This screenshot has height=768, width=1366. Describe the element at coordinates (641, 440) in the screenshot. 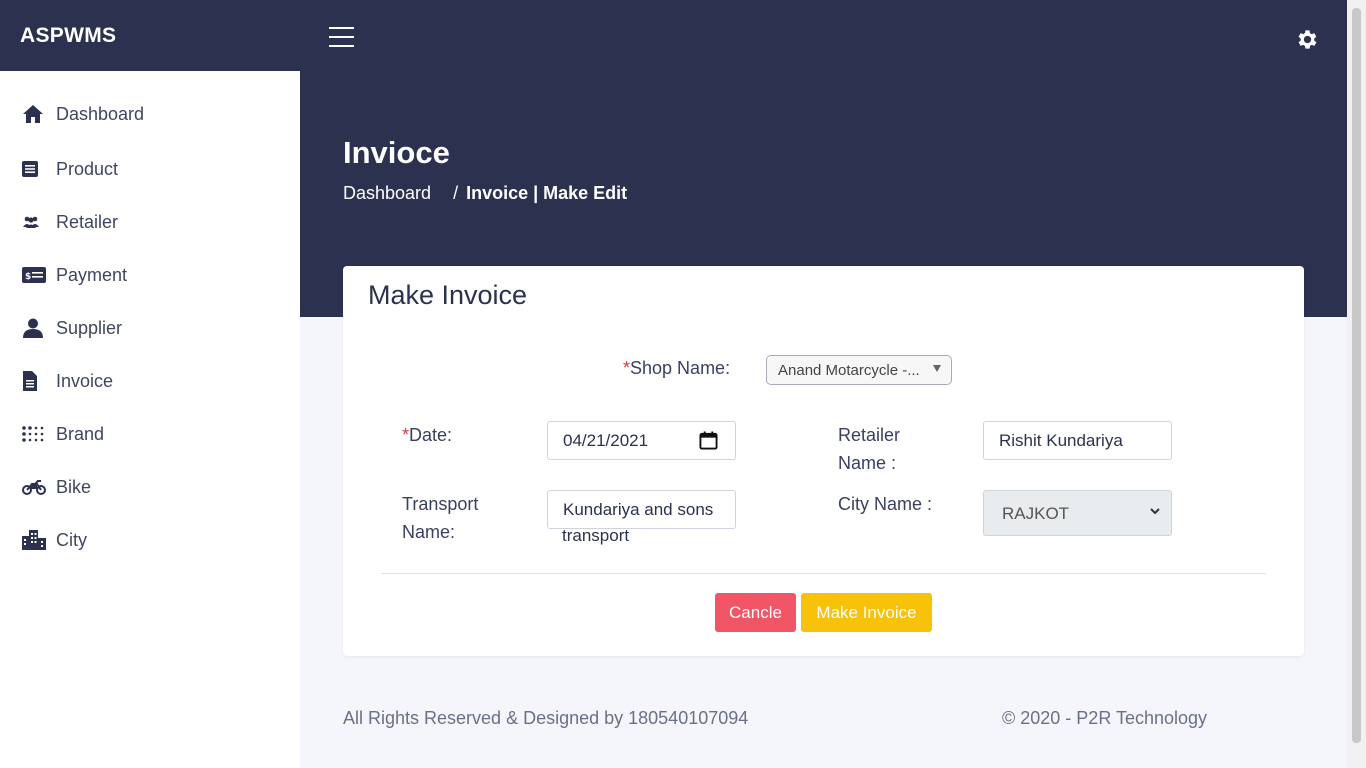

I see `date-input: 04/21/2021` at that location.